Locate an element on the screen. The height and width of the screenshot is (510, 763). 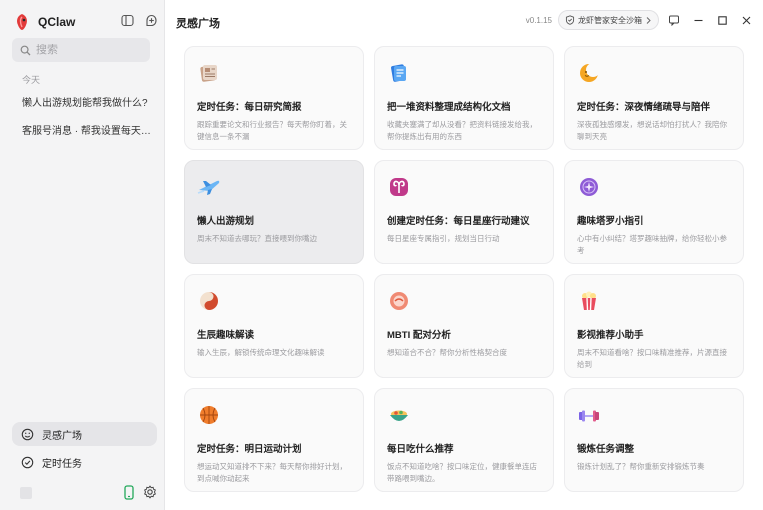
history-item: 懒人出游规划能帮我做什么? is located at coordinates (87, 101).